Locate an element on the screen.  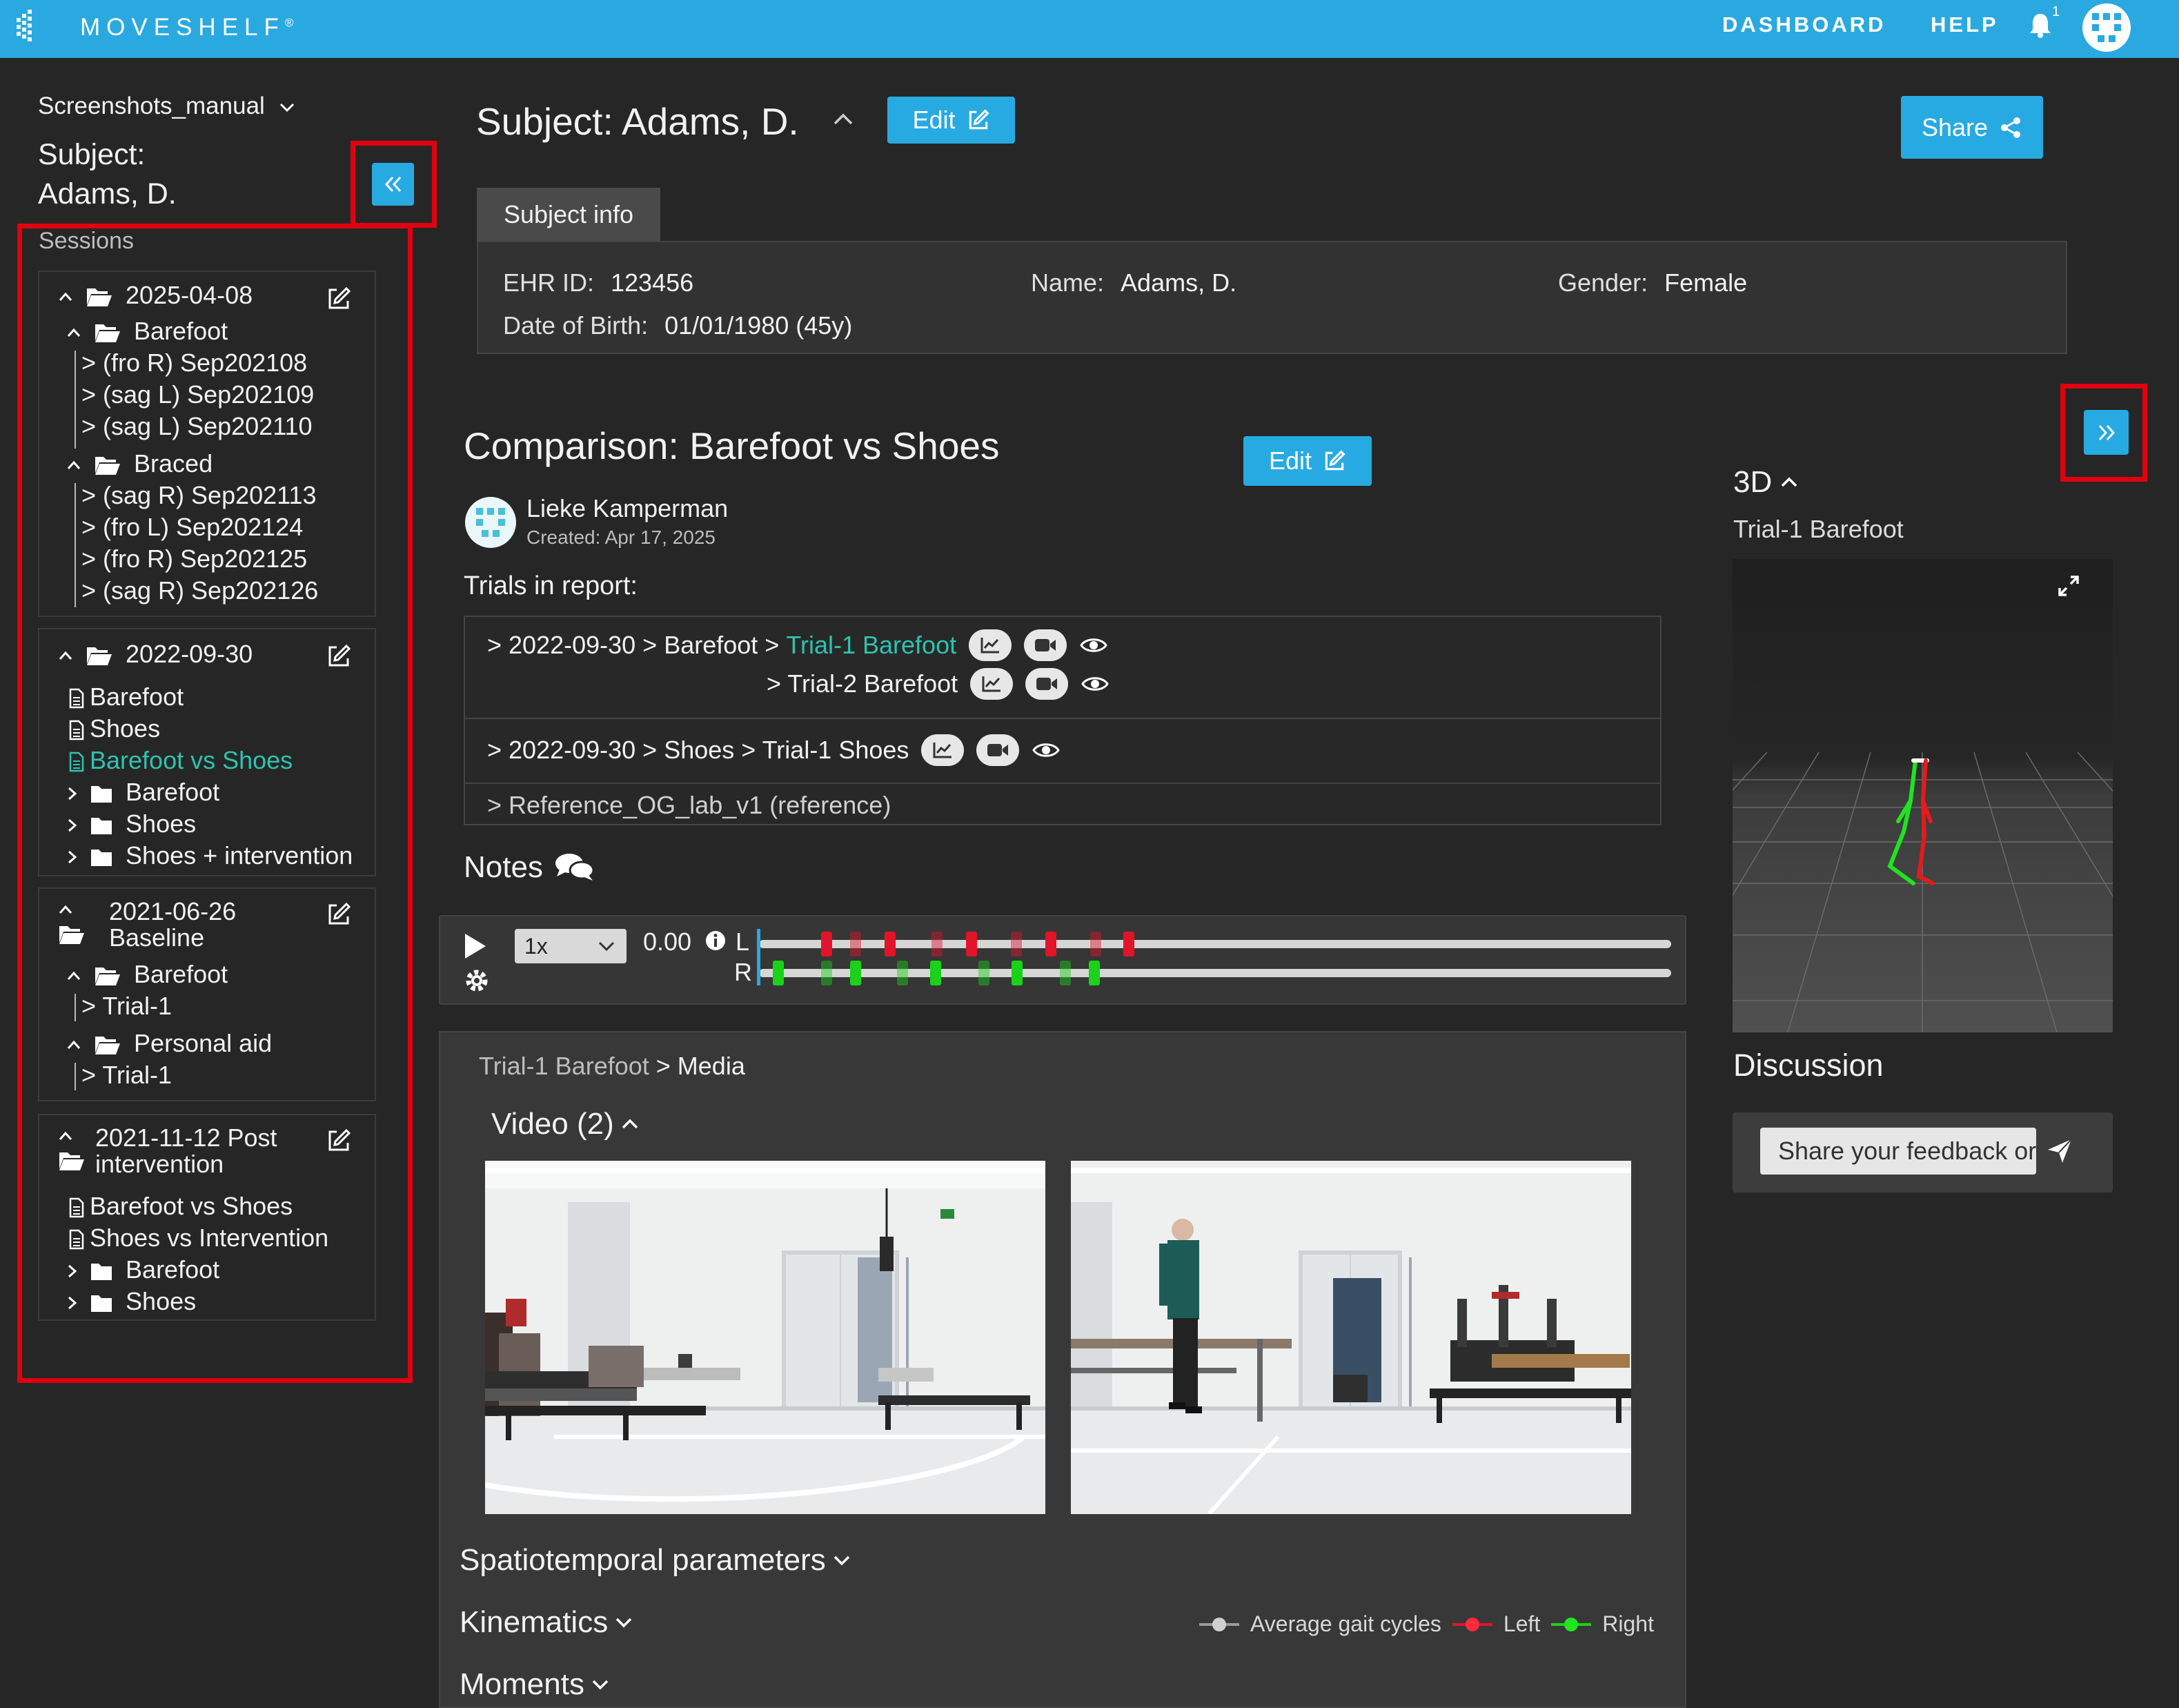
info-icon is located at coordinates (715, 941).